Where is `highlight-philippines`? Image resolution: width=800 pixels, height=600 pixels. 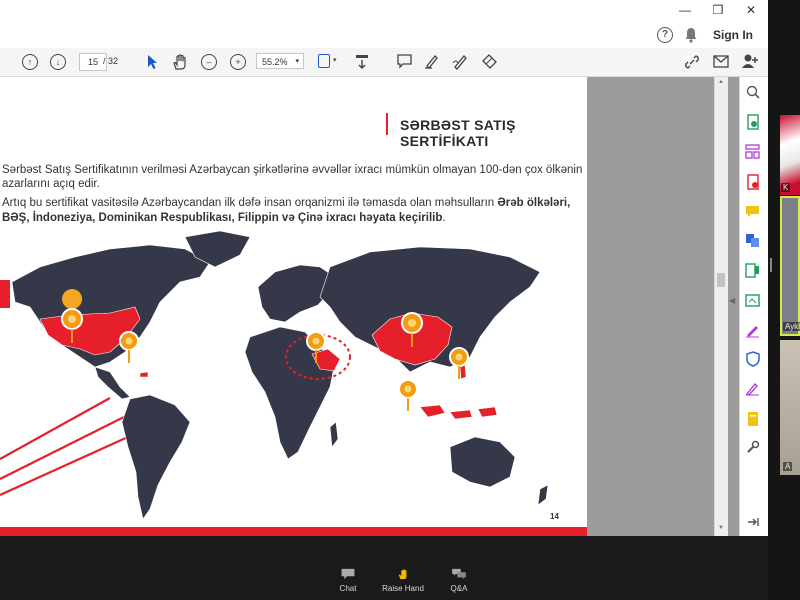 highlight-philippines is located at coordinates (463, 372).